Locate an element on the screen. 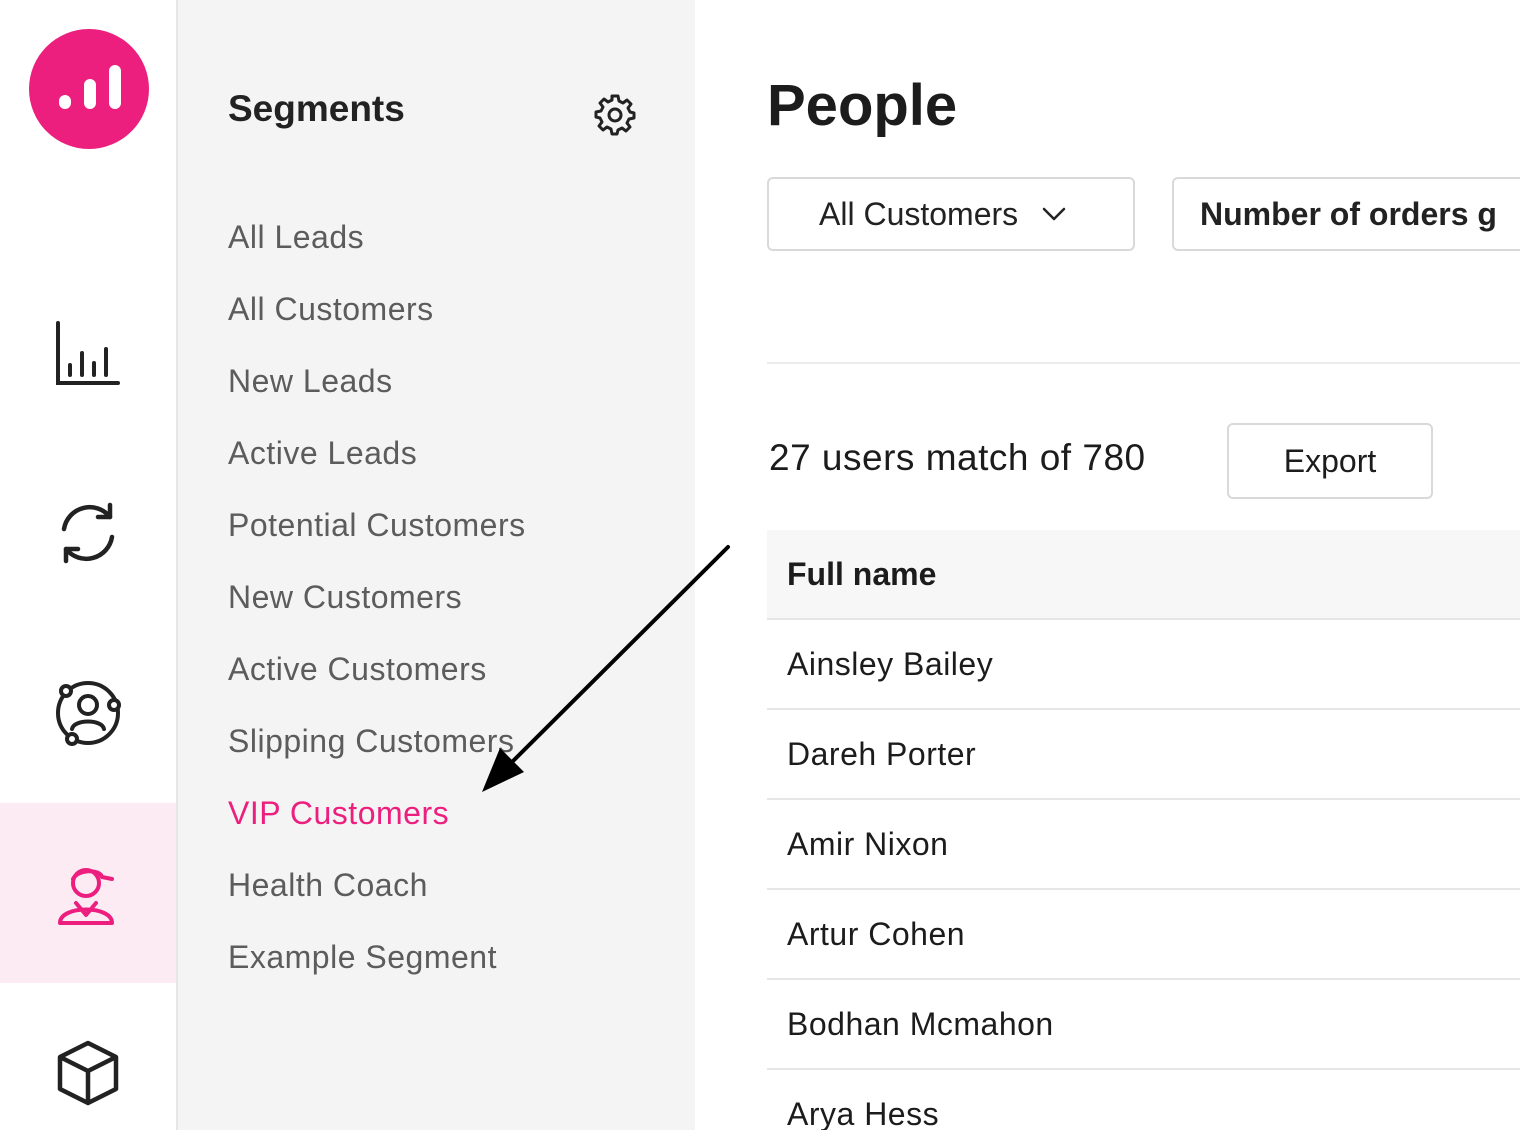  segment-item: All Leads is located at coordinates (377, 246).